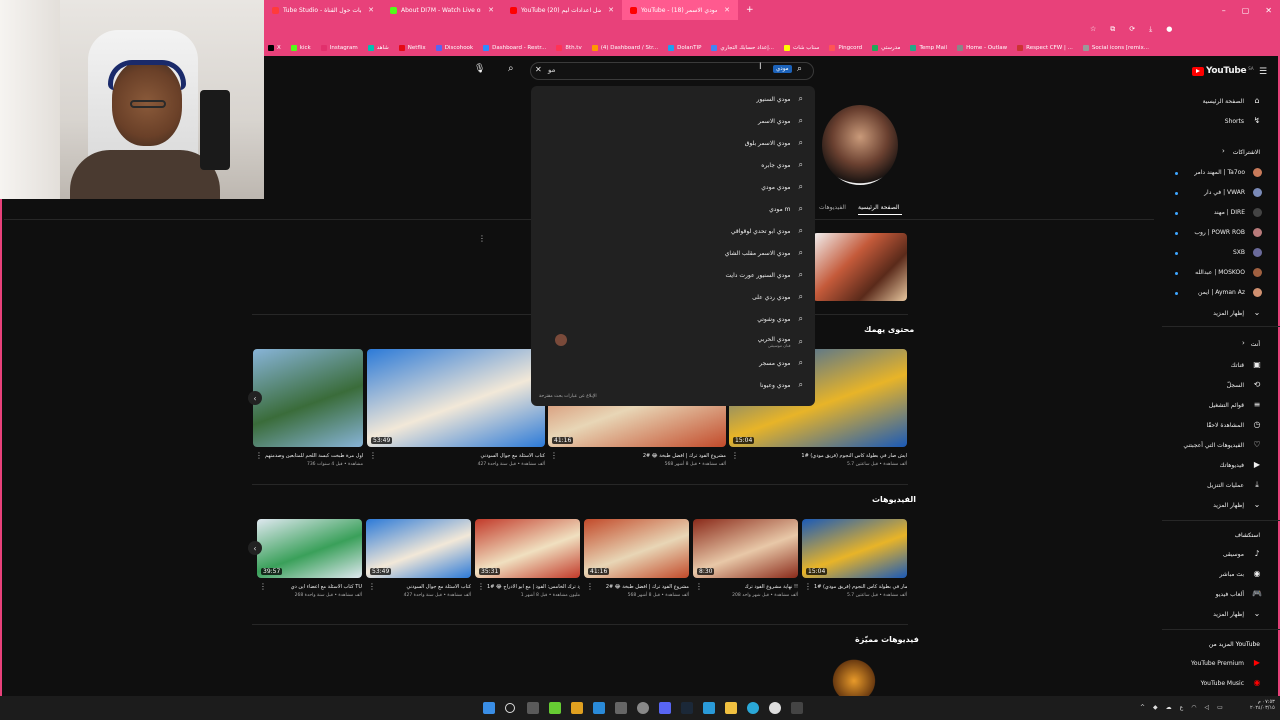 The image size is (1280, 720). I want to click on video-thumbnail, so click(308, 398).